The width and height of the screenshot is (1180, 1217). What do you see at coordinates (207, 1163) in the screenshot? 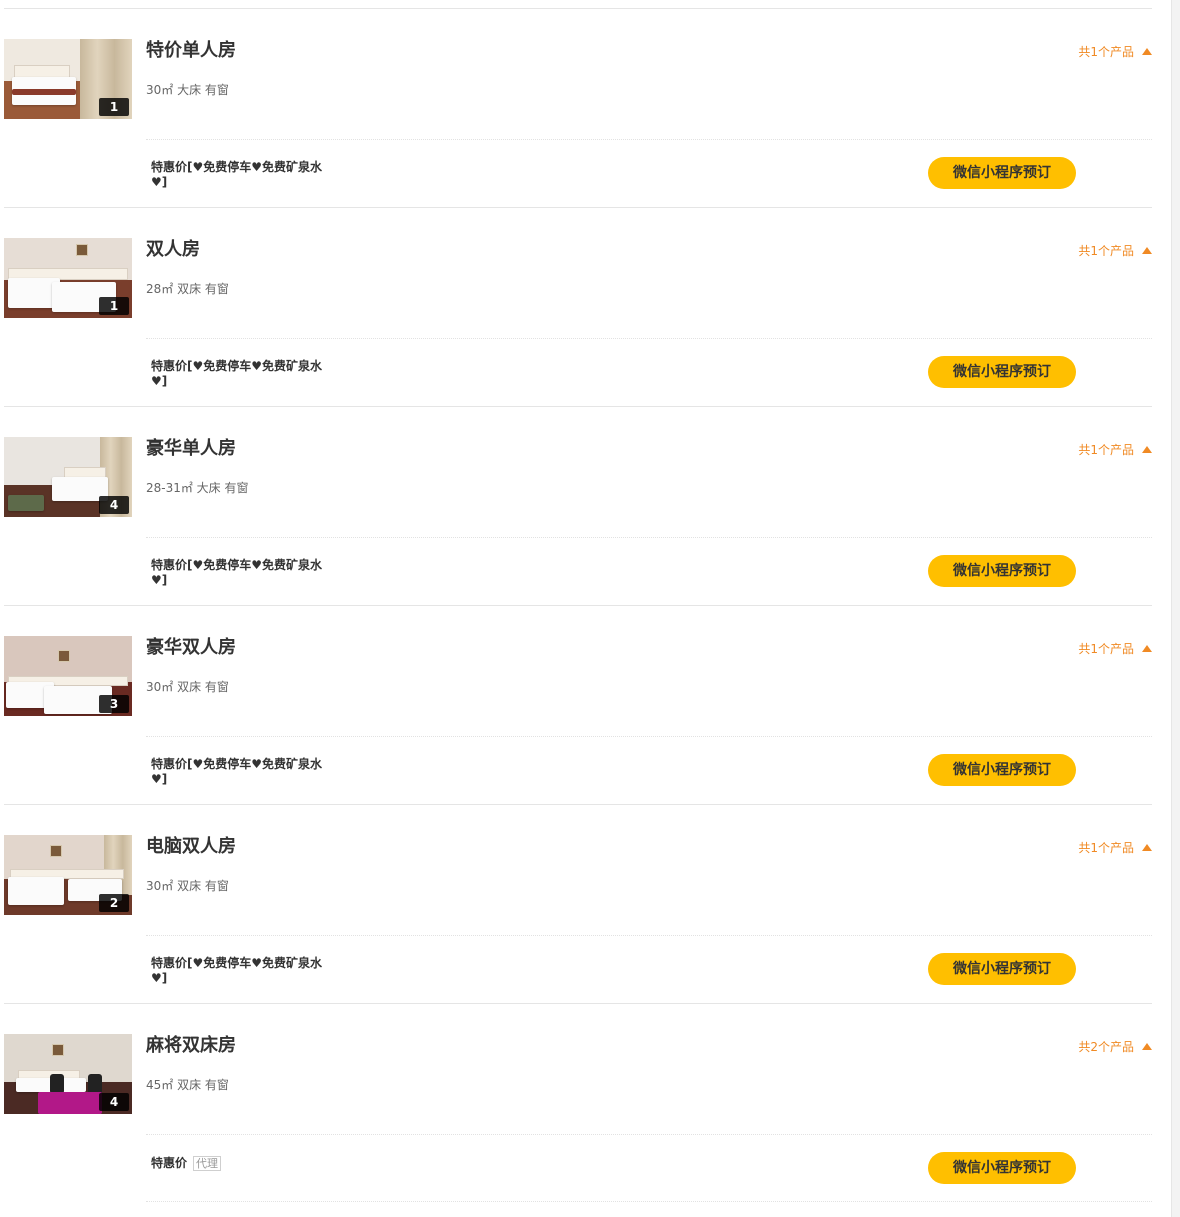
I see `agent-tag: 代理` at bounding box center [207, 1163].